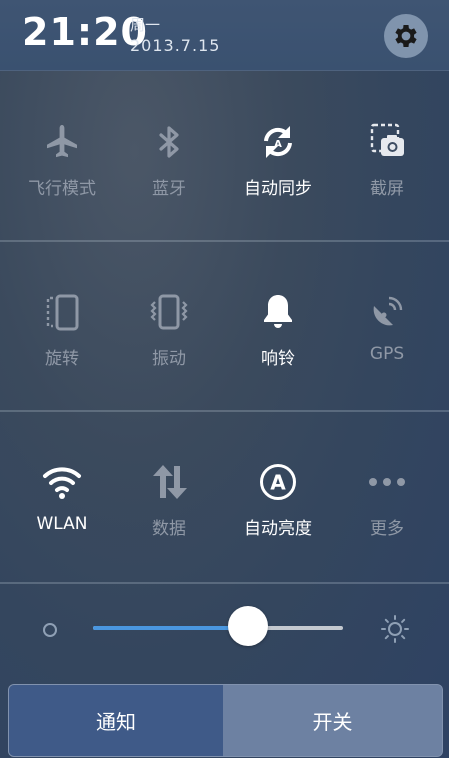 The width and height of the screenshot is (449, 758). Describe the element at coordinates (169, 312) in the screenshot. I see `vibrate-icon` at that location.